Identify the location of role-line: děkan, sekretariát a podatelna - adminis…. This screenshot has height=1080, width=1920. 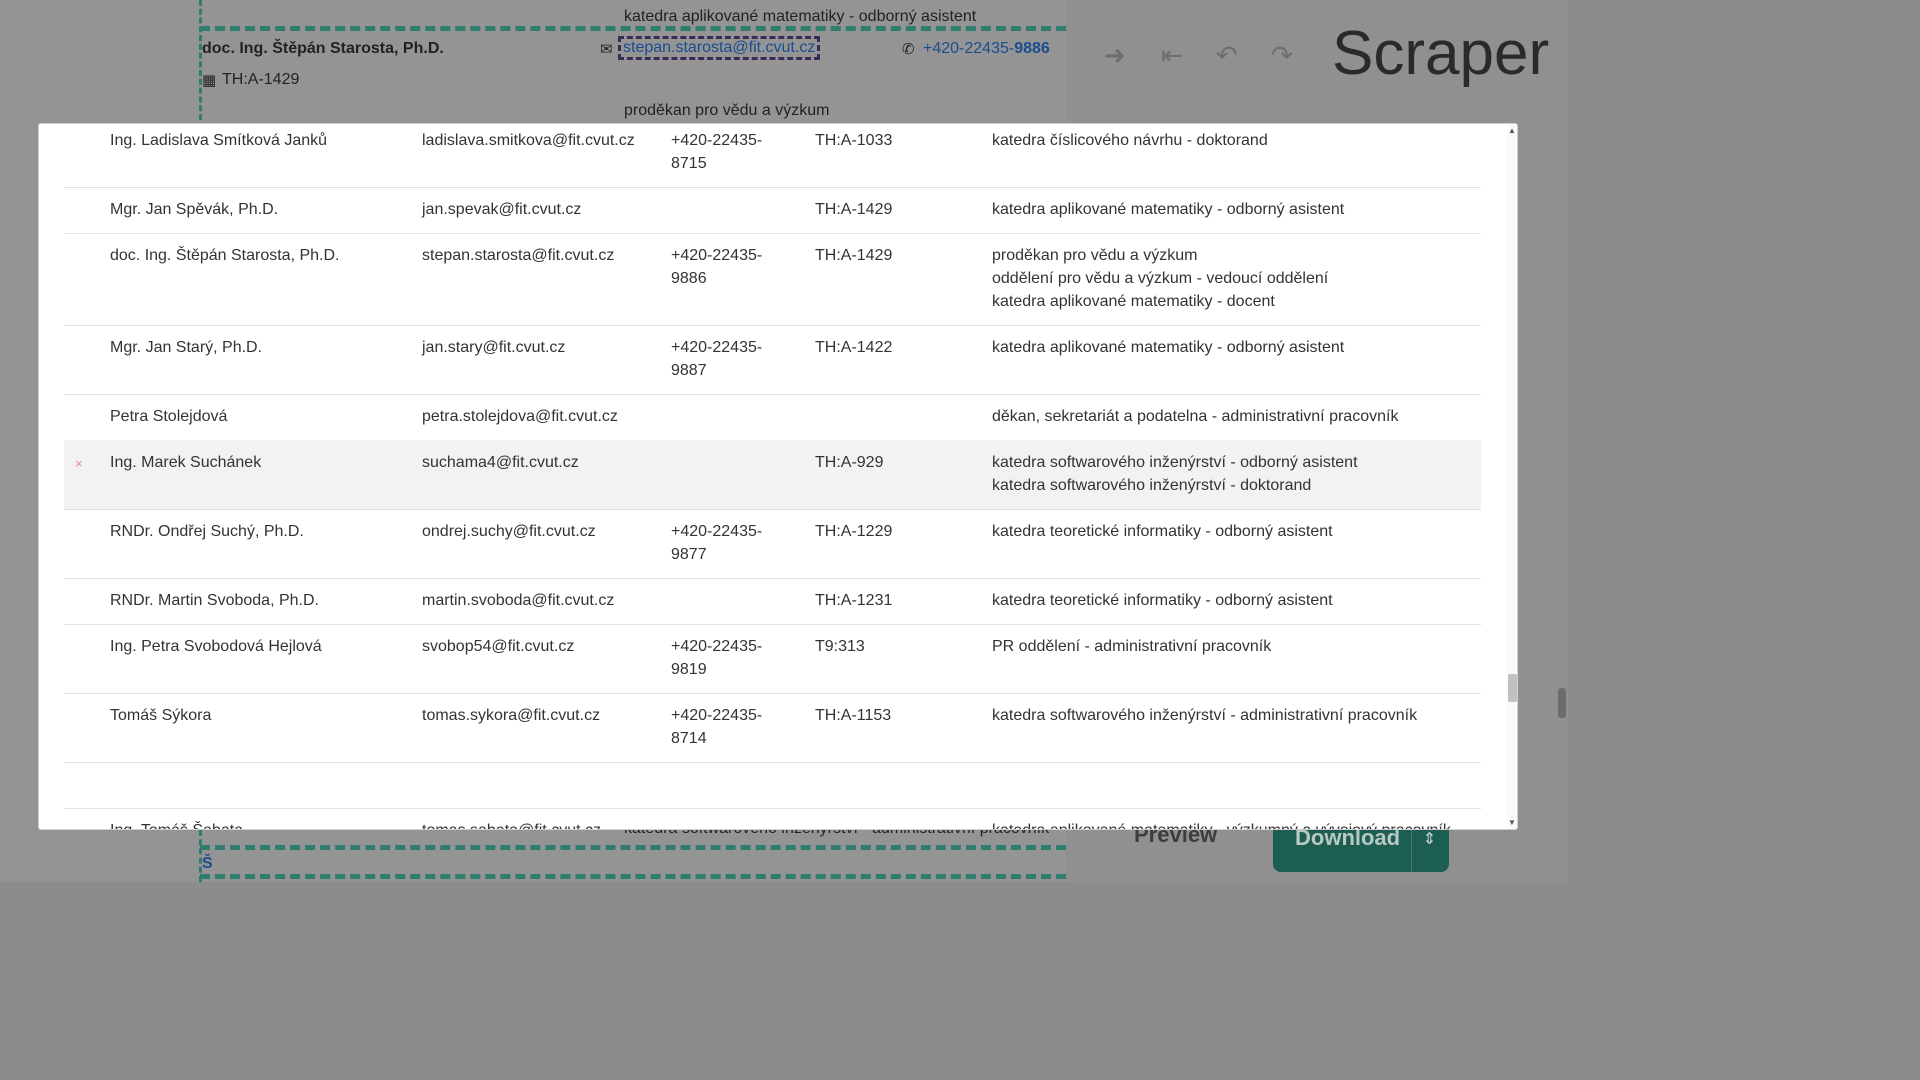
(1195, 416).